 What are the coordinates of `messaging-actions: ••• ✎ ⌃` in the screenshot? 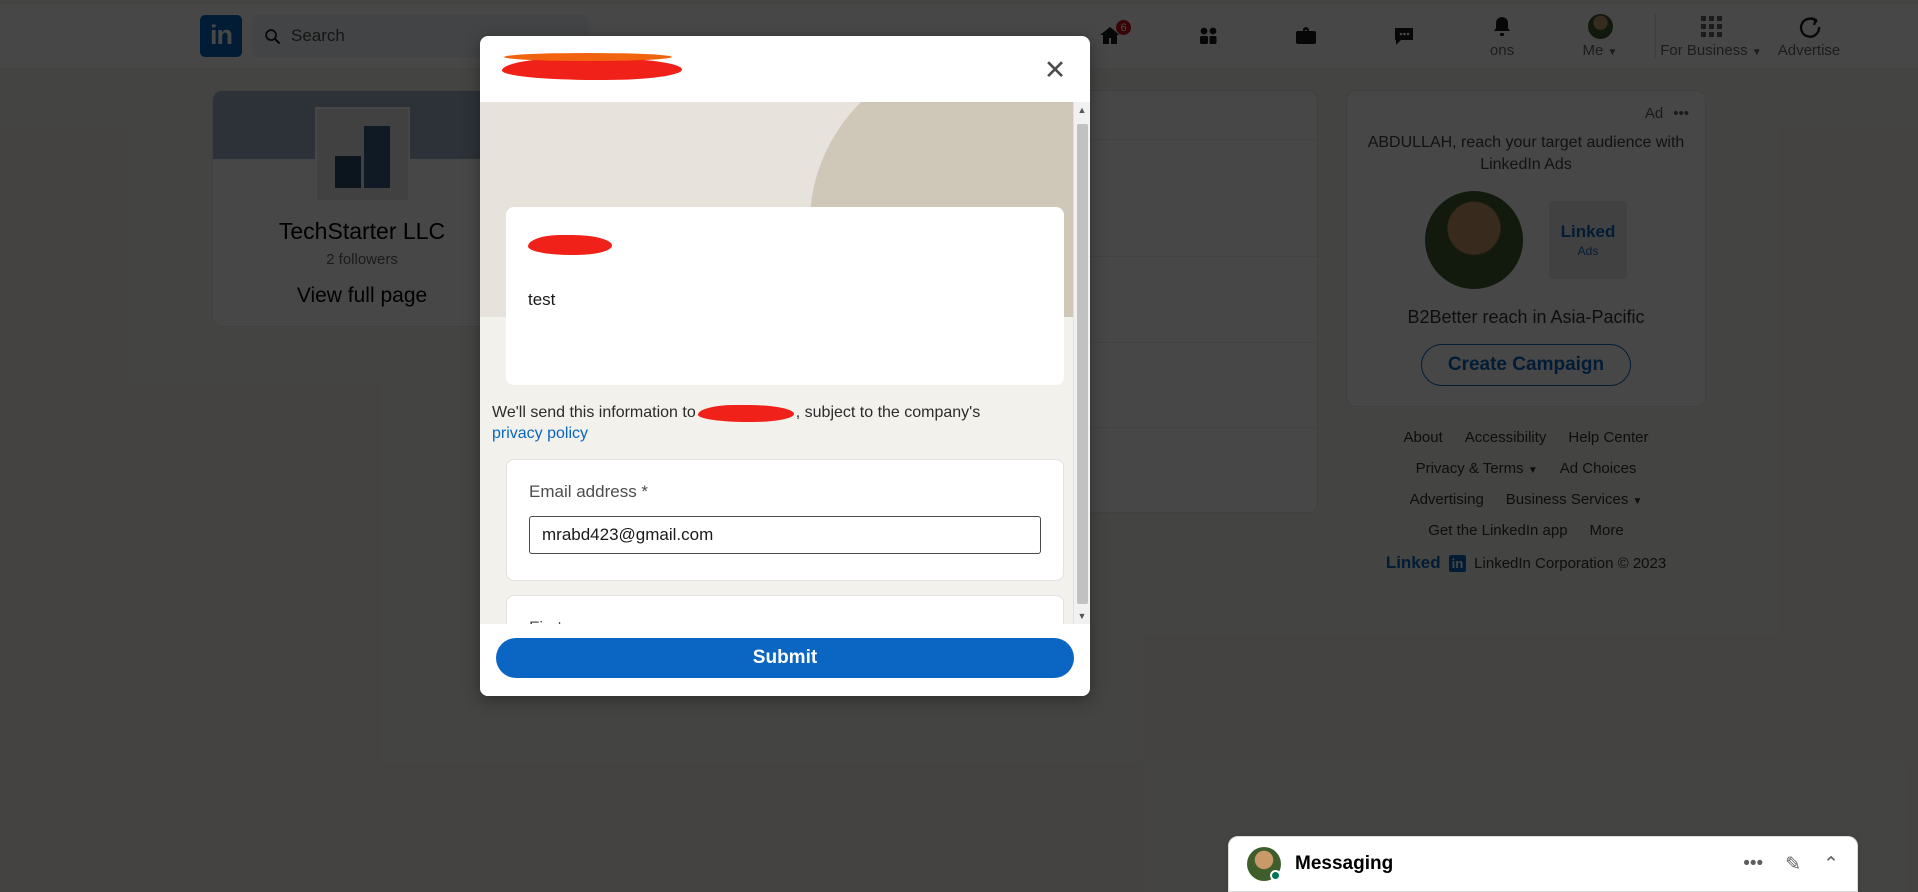 It's located at (1791, 864).